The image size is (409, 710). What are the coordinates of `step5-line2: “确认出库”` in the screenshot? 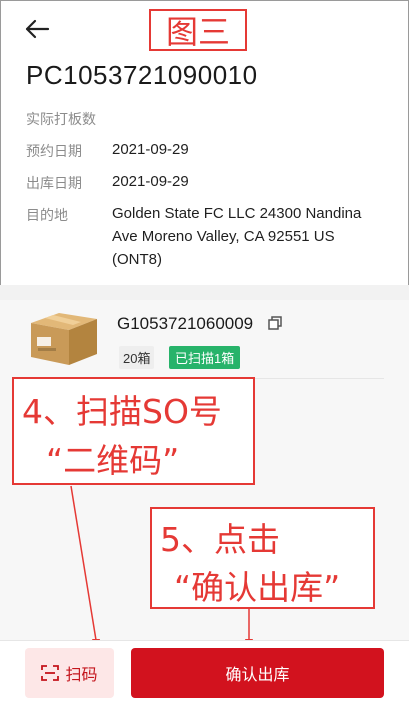 It's located at (257, 587).